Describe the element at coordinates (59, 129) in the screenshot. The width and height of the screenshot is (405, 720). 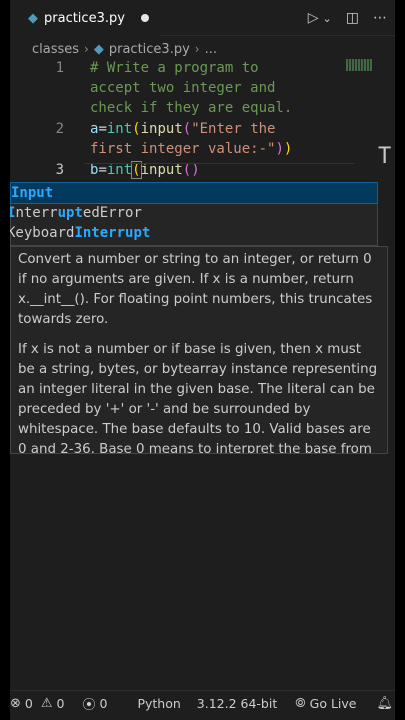
I see `line-number: 2` at that location.